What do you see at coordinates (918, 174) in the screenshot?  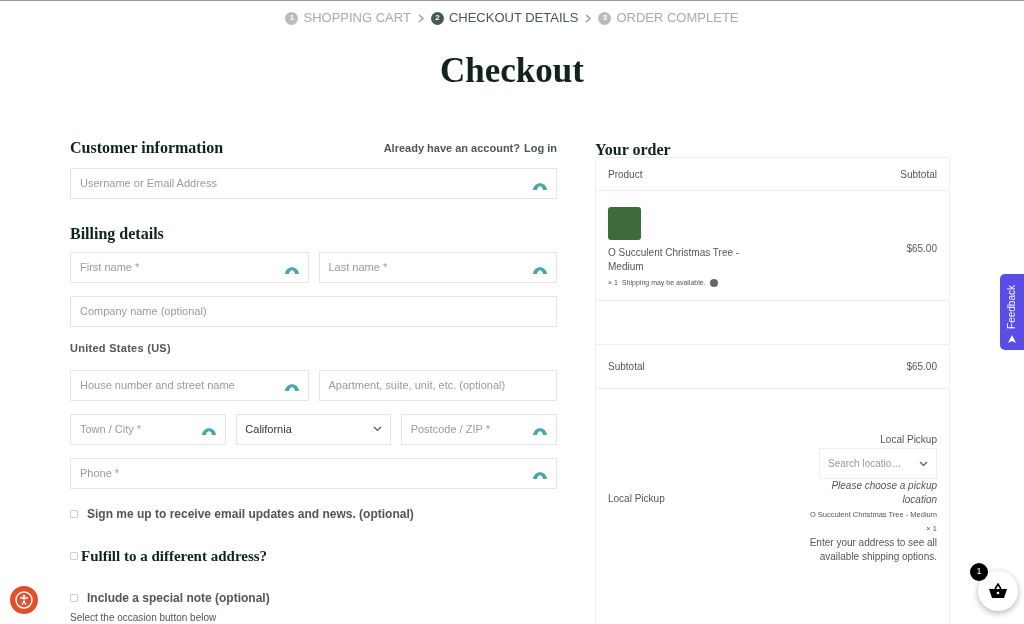 I see `column-header: Subtotal` at bounding box center [918, 174].